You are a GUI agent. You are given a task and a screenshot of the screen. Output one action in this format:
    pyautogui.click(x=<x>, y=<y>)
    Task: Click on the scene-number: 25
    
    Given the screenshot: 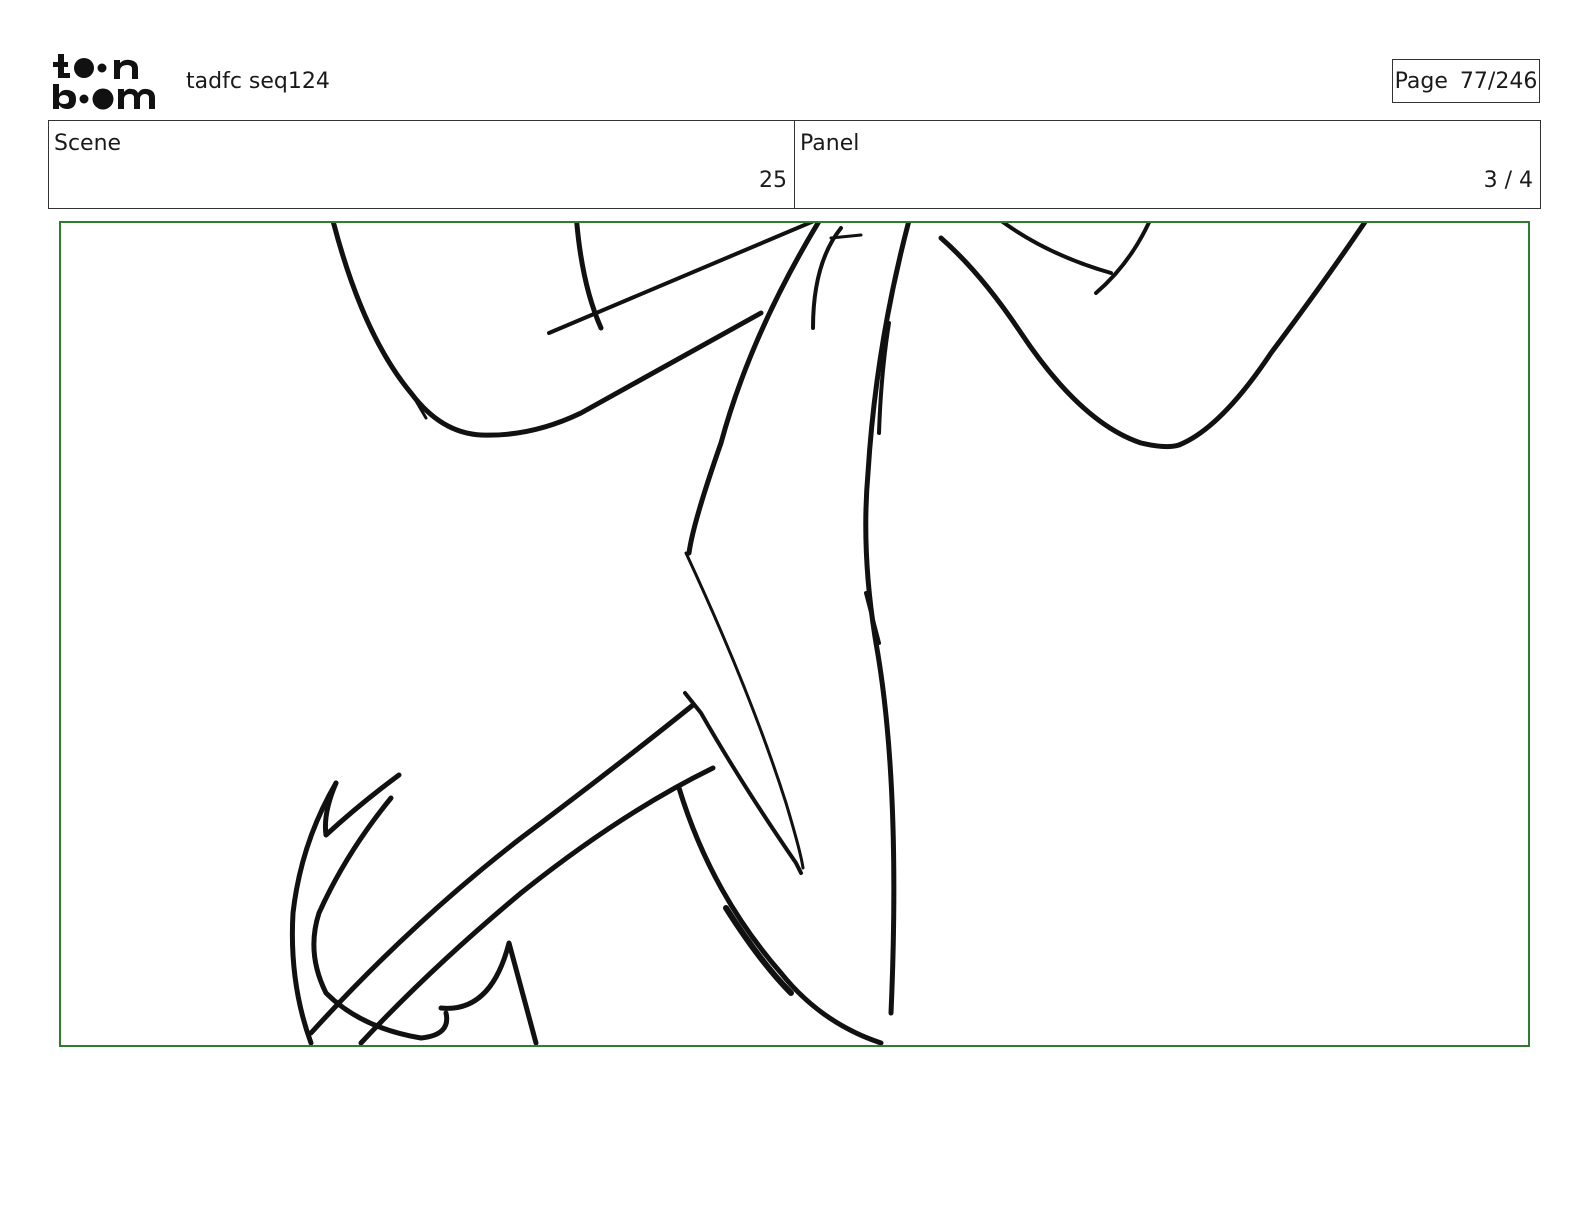 What is the action you would take?
    pyautogui.click(x=773, y=180)
    